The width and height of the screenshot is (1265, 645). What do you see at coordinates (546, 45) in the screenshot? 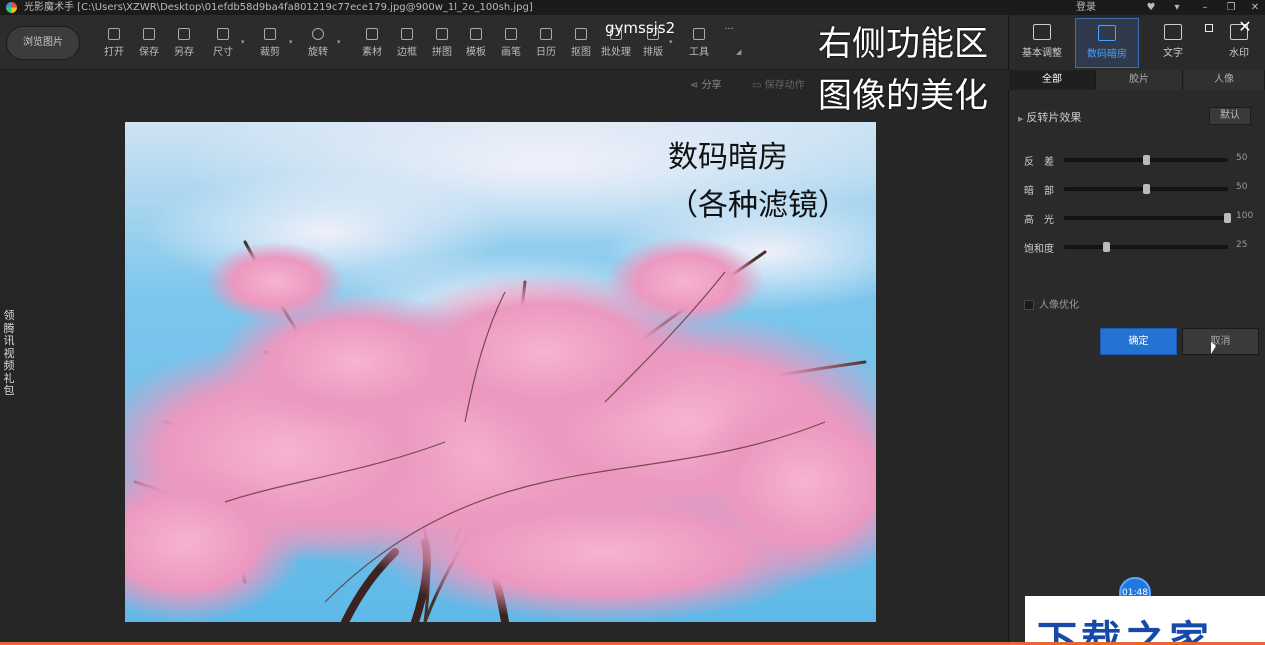
I see `tool-calendar-button: 日历` at bounding box center [546, 45].